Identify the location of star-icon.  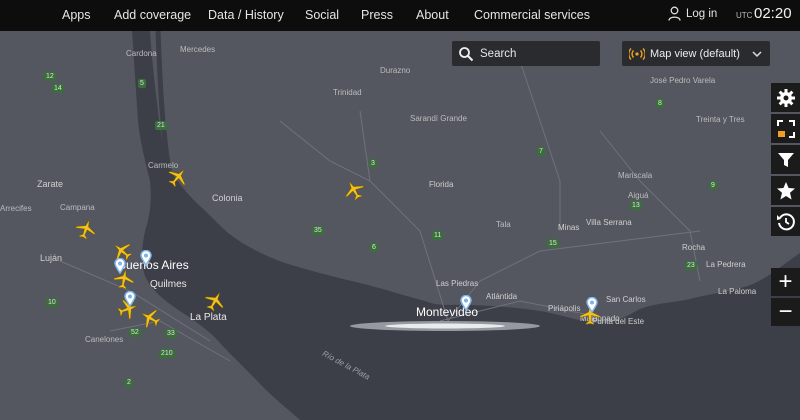
(785, 190).